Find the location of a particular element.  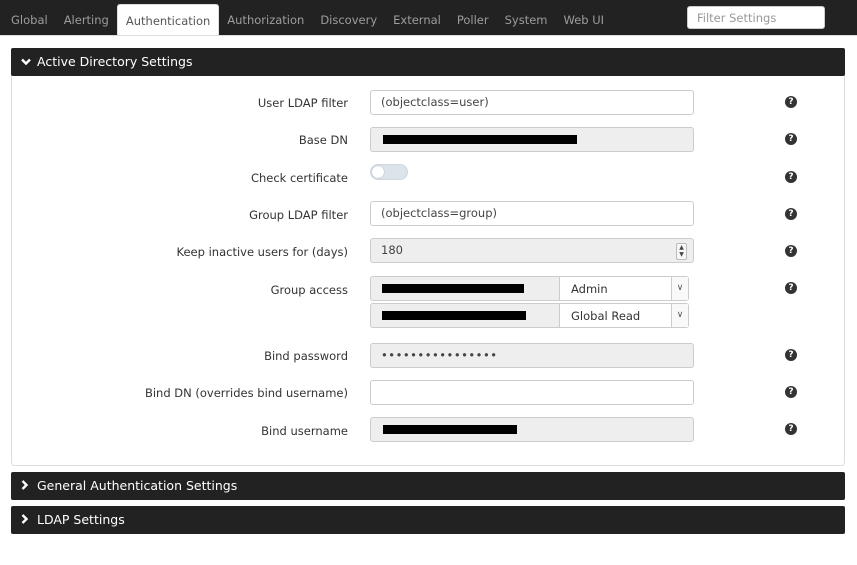

tab-alerting: Alerting is located at coordinates (86, 19).